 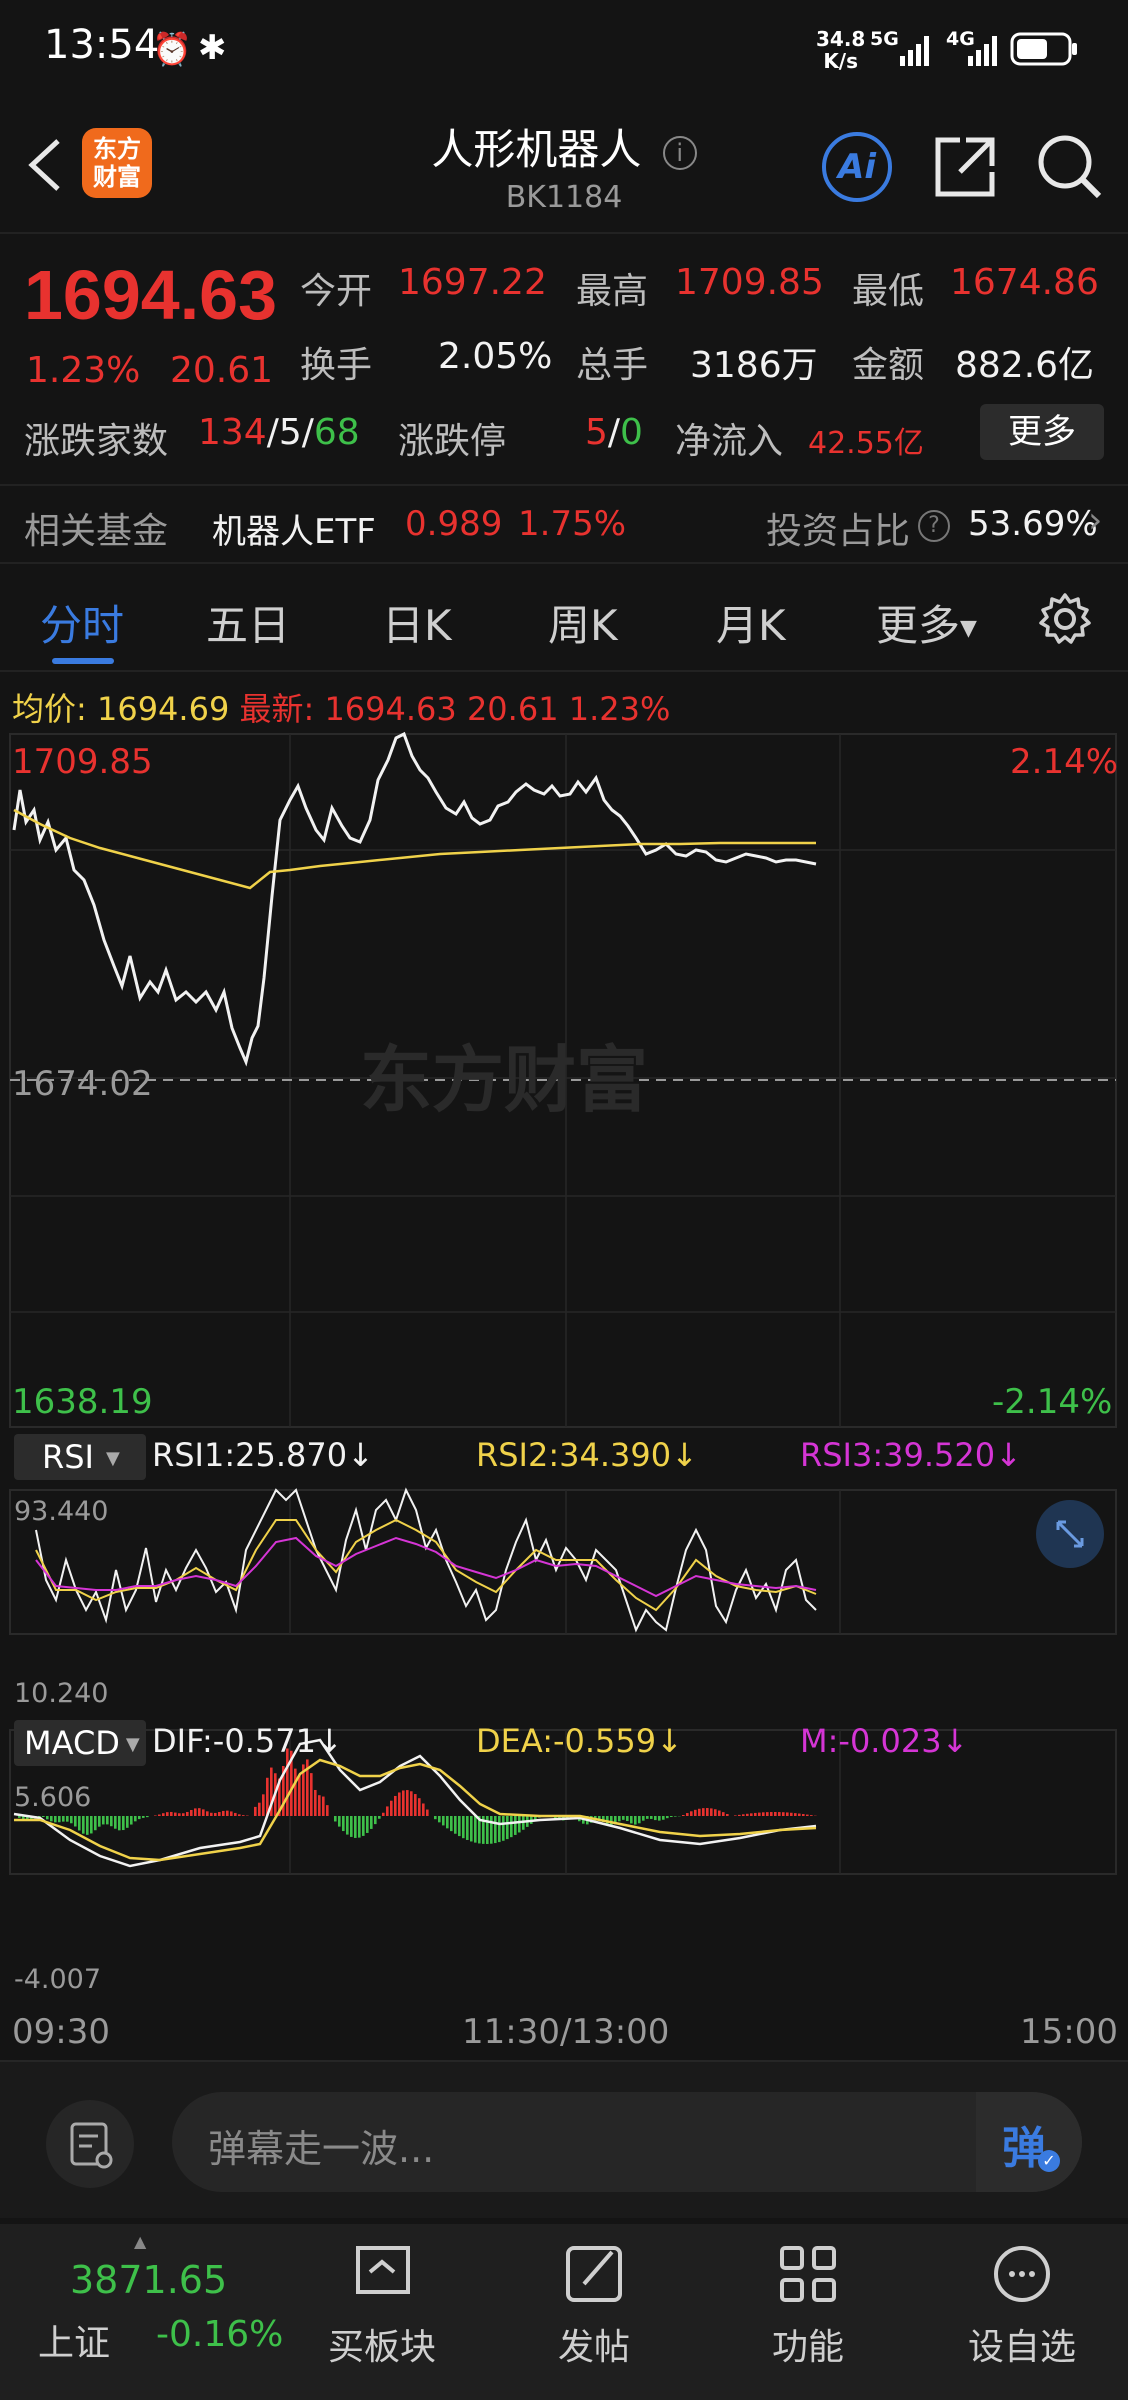 I want to click on tab-monthly-k: 月K, so click(x=751, y=622).